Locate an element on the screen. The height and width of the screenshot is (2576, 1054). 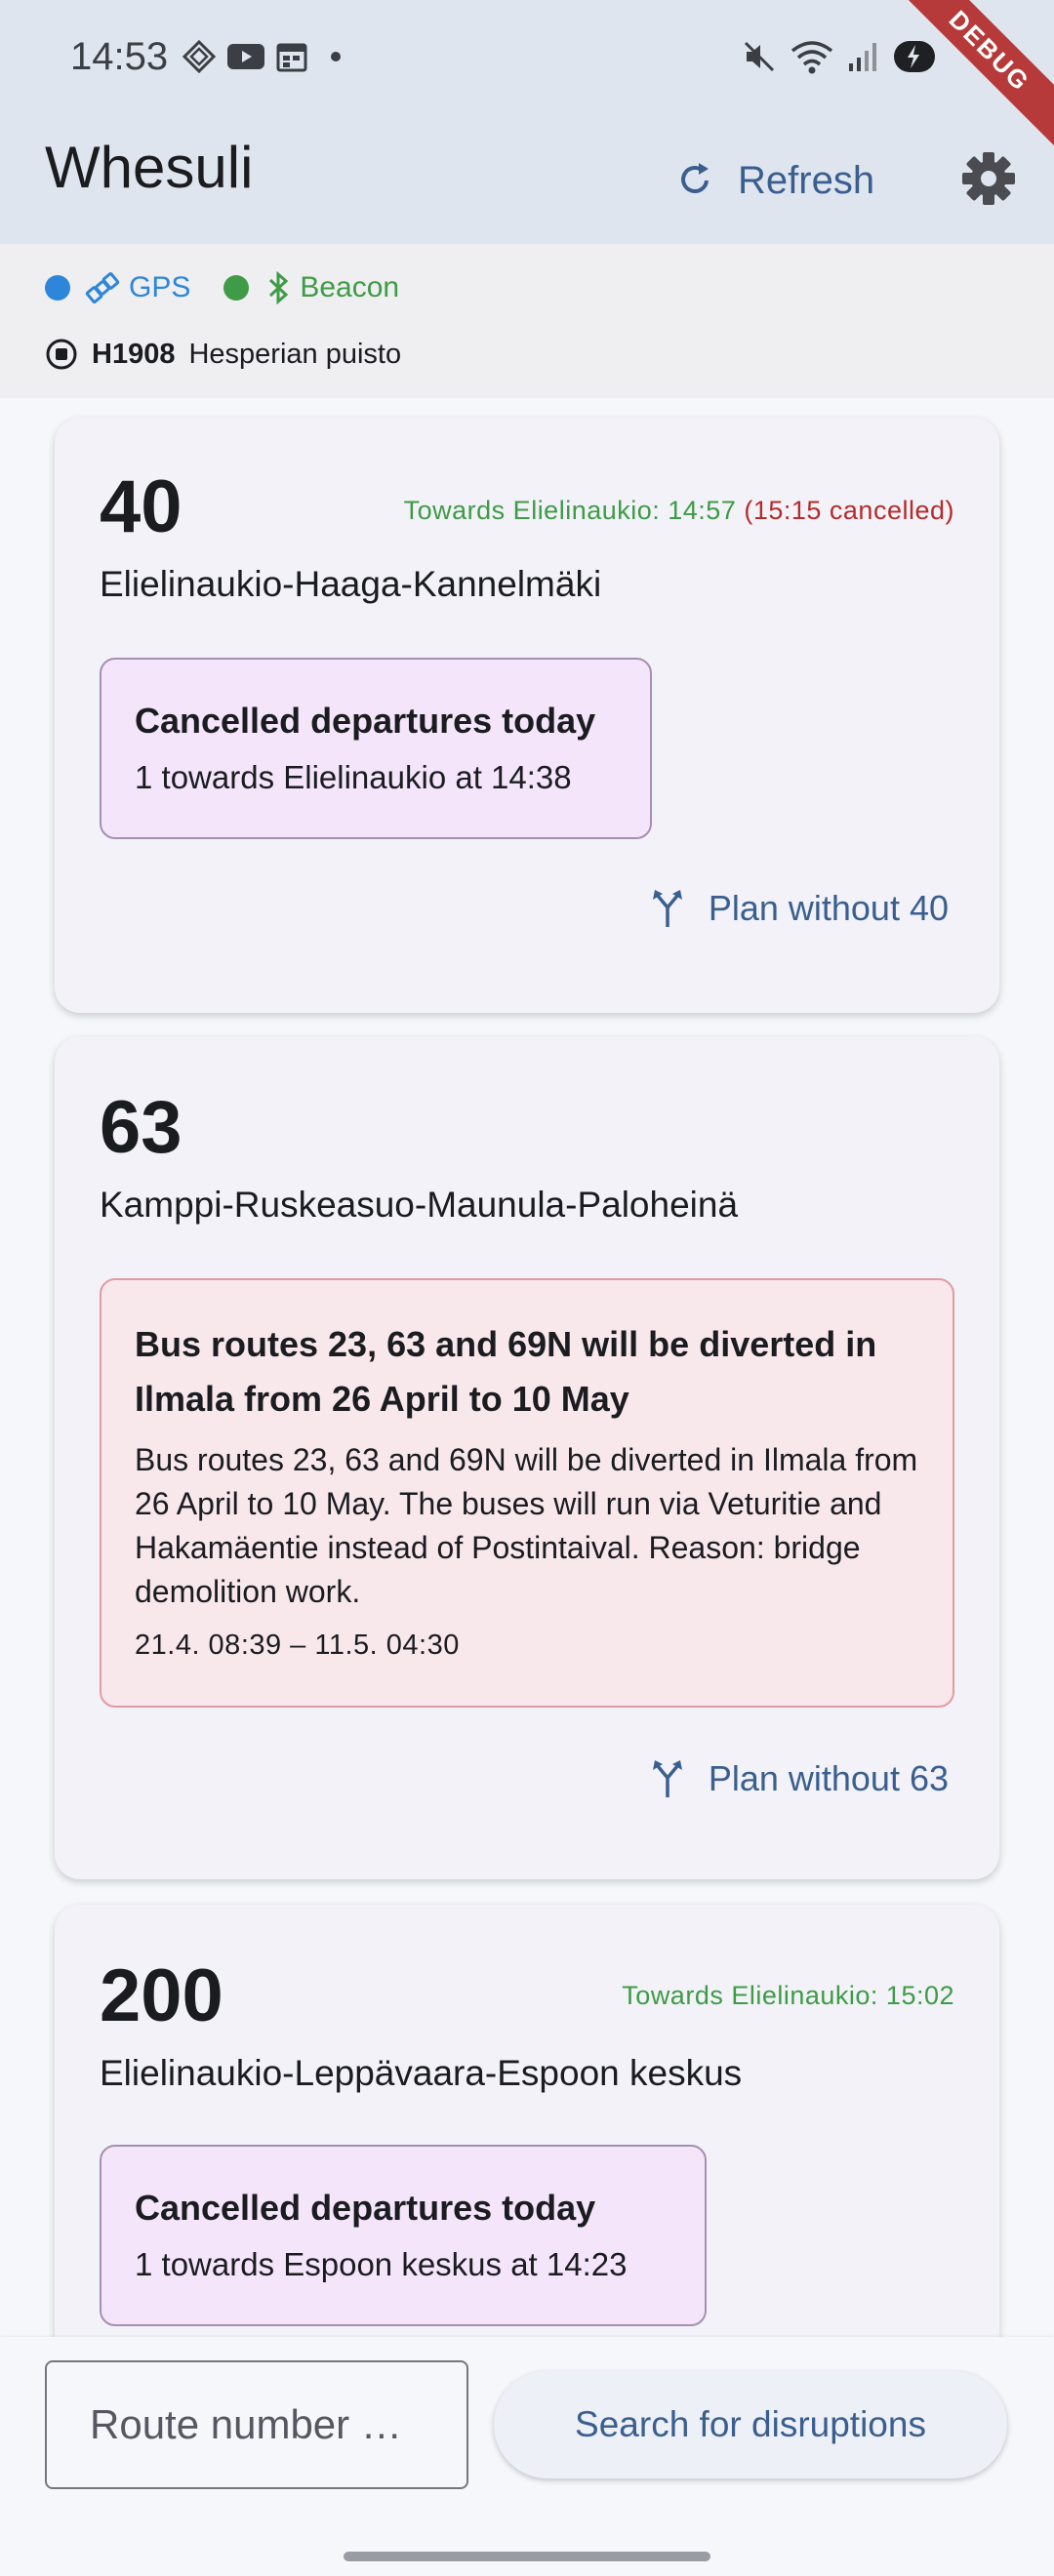
search-bar: Search for disruptions is located at coordinates (527, 2456).